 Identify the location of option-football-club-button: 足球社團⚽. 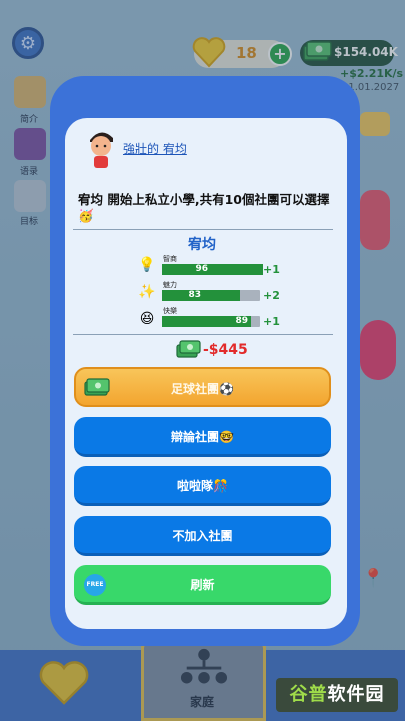
(202, 387).